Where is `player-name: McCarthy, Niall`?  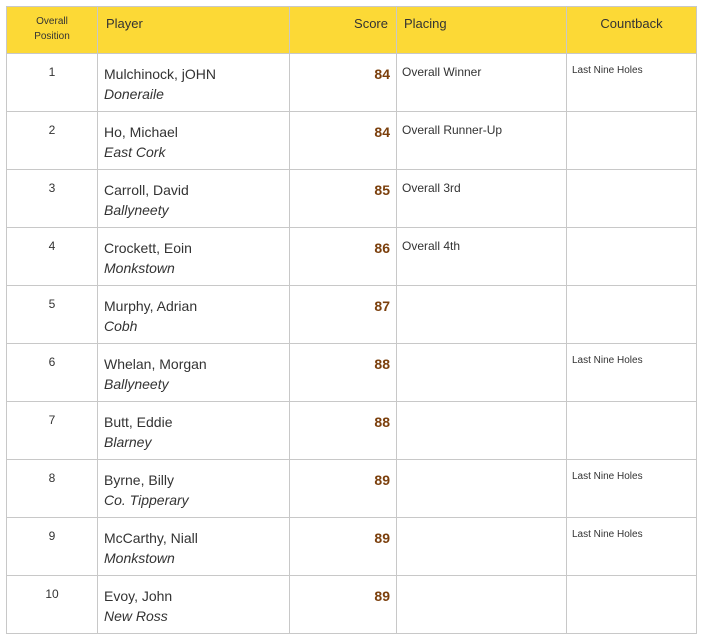
player-name: McCarthy, Niall is located at coordinates (196, 538).